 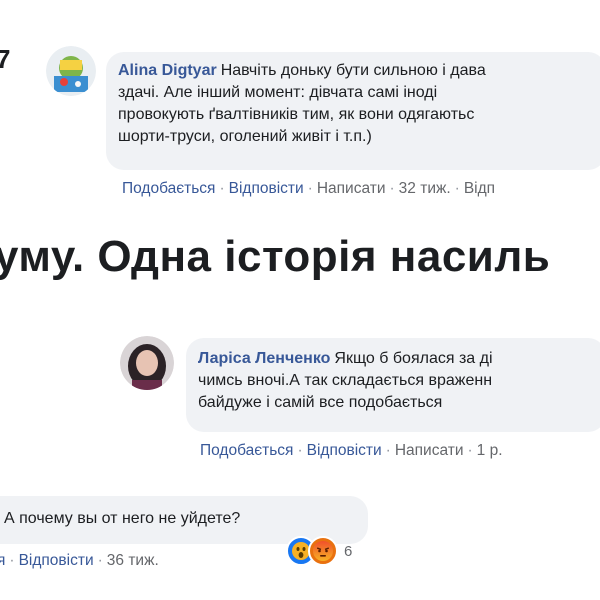 I want to click on comment-text-line: Якщо б боялася за ді, so click(x=413, y=358).